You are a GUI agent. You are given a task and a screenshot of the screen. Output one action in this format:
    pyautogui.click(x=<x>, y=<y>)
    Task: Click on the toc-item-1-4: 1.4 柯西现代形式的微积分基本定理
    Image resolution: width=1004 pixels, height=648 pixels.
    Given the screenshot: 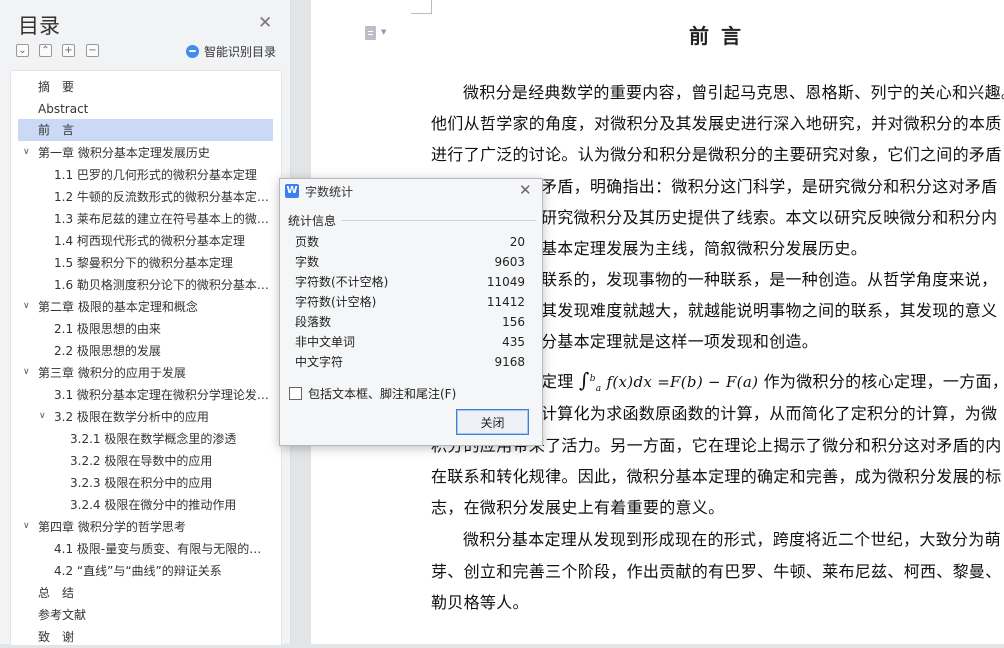 What is the action you would take?
    pyautogui.click(x=164, y=241)
    